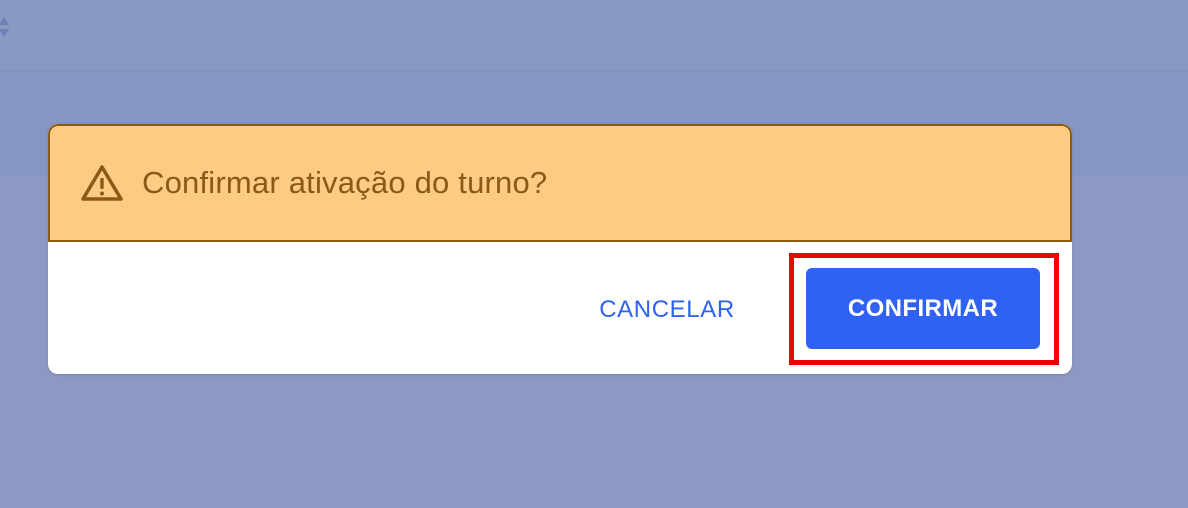 The width and height of the screenshot is (1188, 508). Describe the element at coordinates (102, 183) in the screenshot. I see `warning-icon` at that location.